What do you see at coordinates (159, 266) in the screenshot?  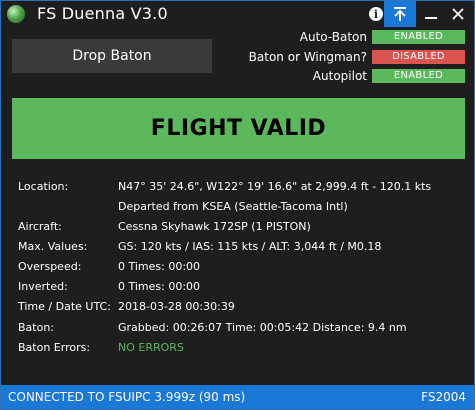 I see `overspeed-value: 0 Times: 00:00` at bounding box center [159, 266].